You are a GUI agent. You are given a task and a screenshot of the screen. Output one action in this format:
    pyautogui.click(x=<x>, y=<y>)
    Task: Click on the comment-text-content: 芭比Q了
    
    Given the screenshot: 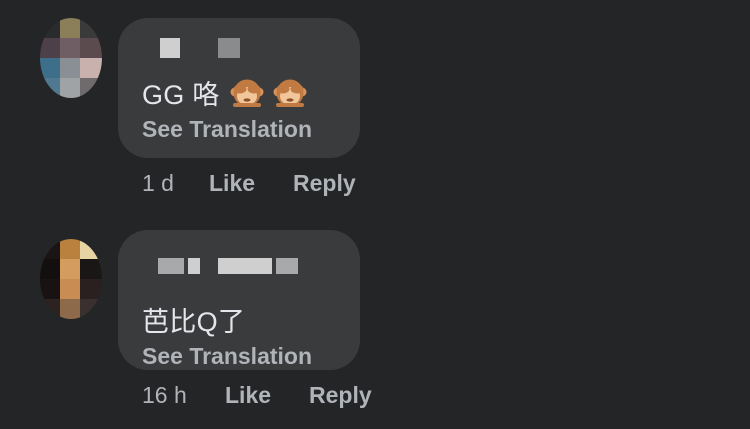 What is the action you would take?
    pyautogui.click(x=194, y=322)
    